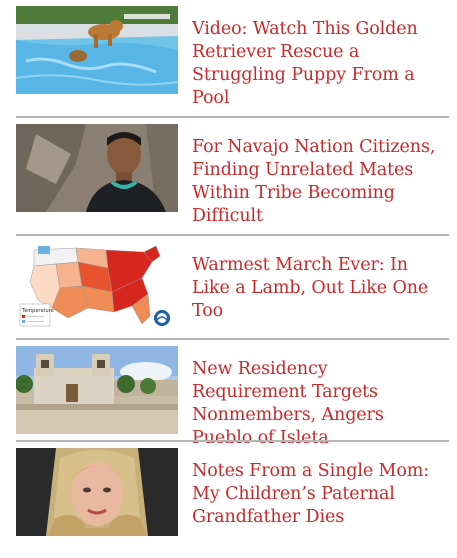 This screenshot has height=558, width=457. I want to click on isleta-church-photo, so click(97, 390).